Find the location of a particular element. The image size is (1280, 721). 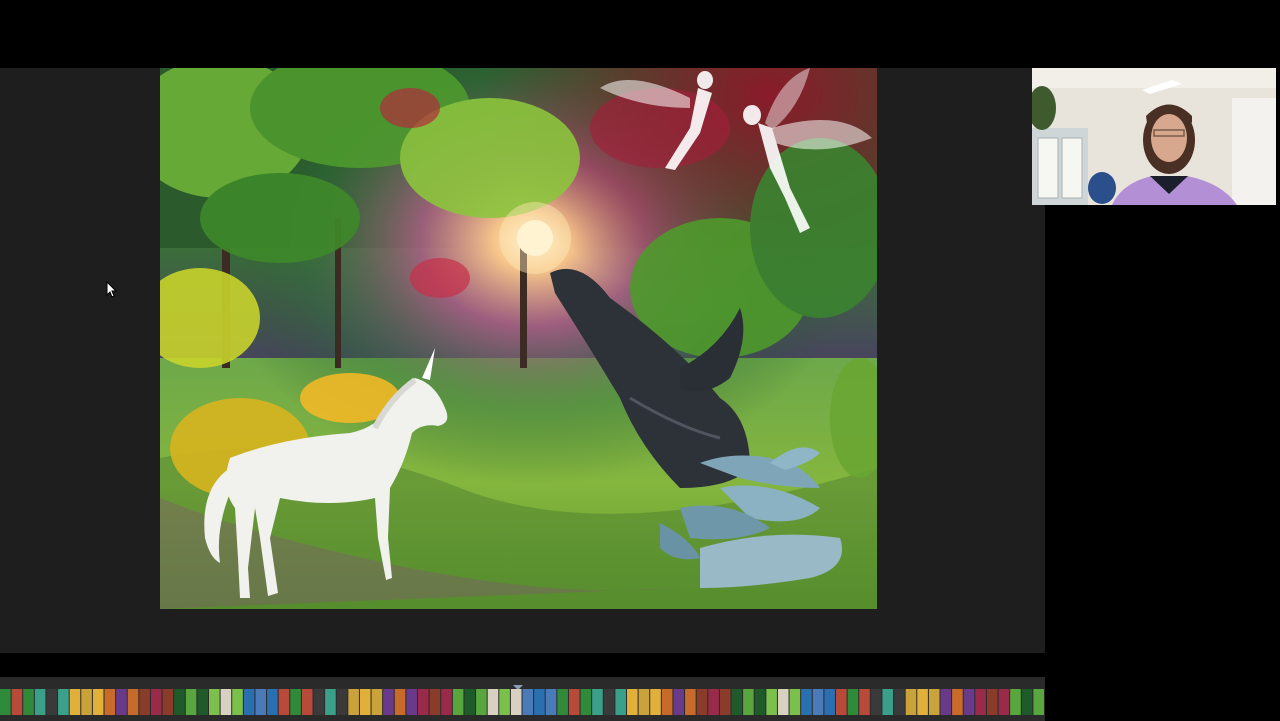

filmstrip-thumbnails is located at coordinates (522, 702).